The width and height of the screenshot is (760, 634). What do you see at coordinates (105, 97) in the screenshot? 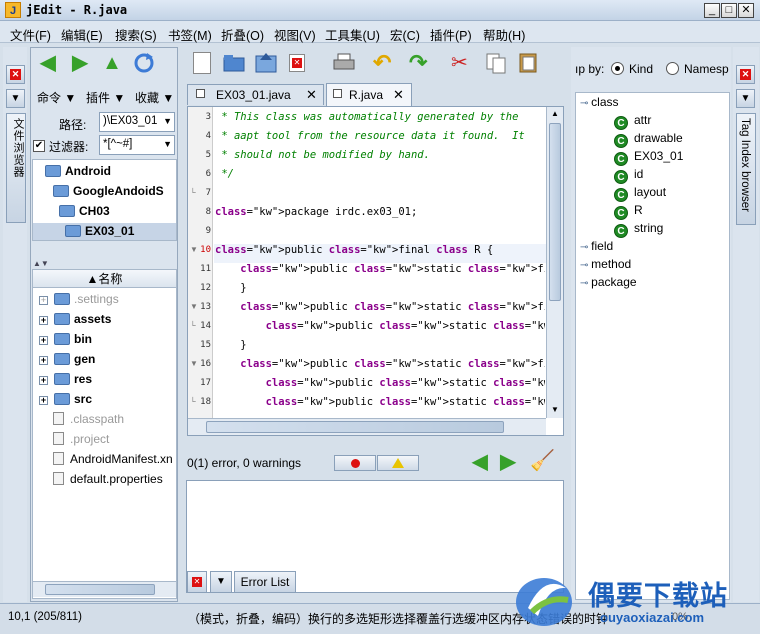
I see `plugins-menu: 插件 ▼` at bounding box center [105, 97].